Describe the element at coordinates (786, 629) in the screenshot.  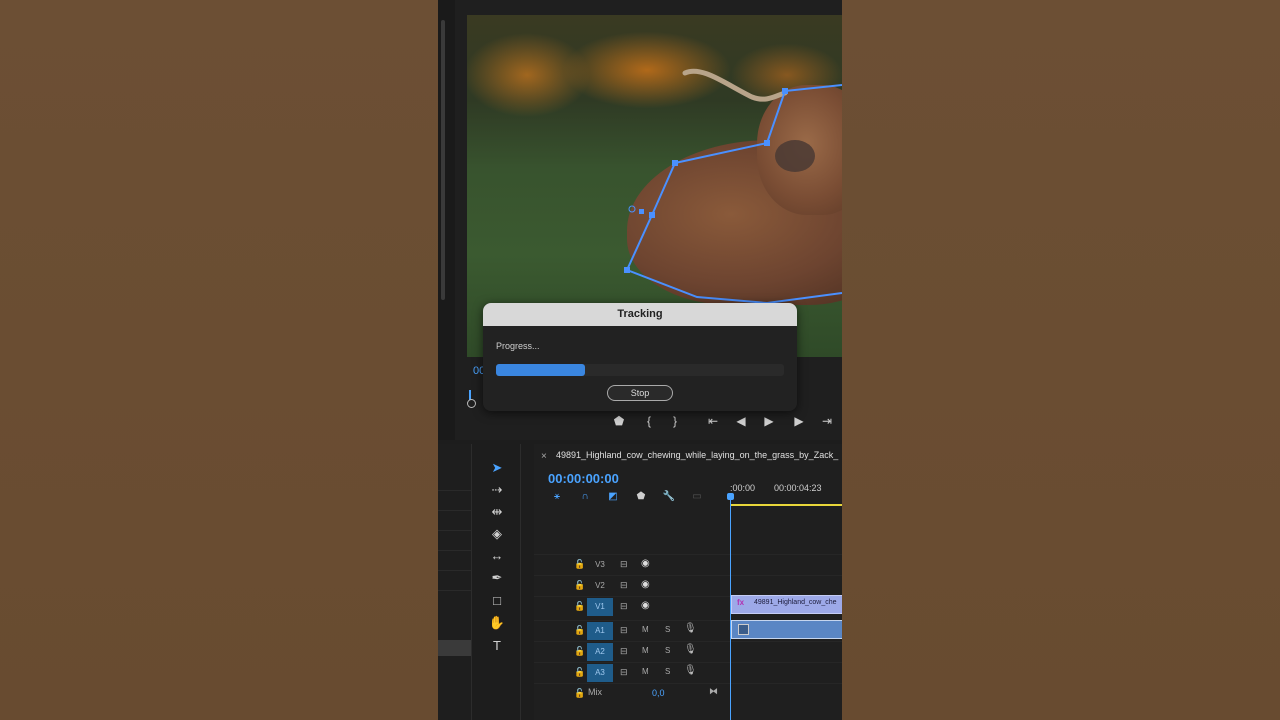
I see `audio-clip` at that location.